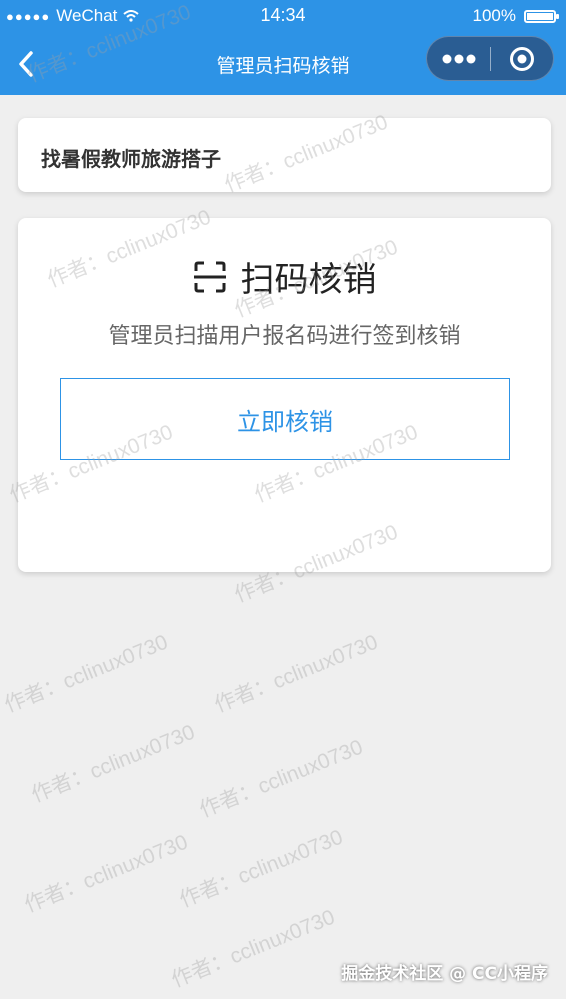  Describe the element at coordinates (494, 15) in the screenshot. I see `battery-label: 100%` at that location.